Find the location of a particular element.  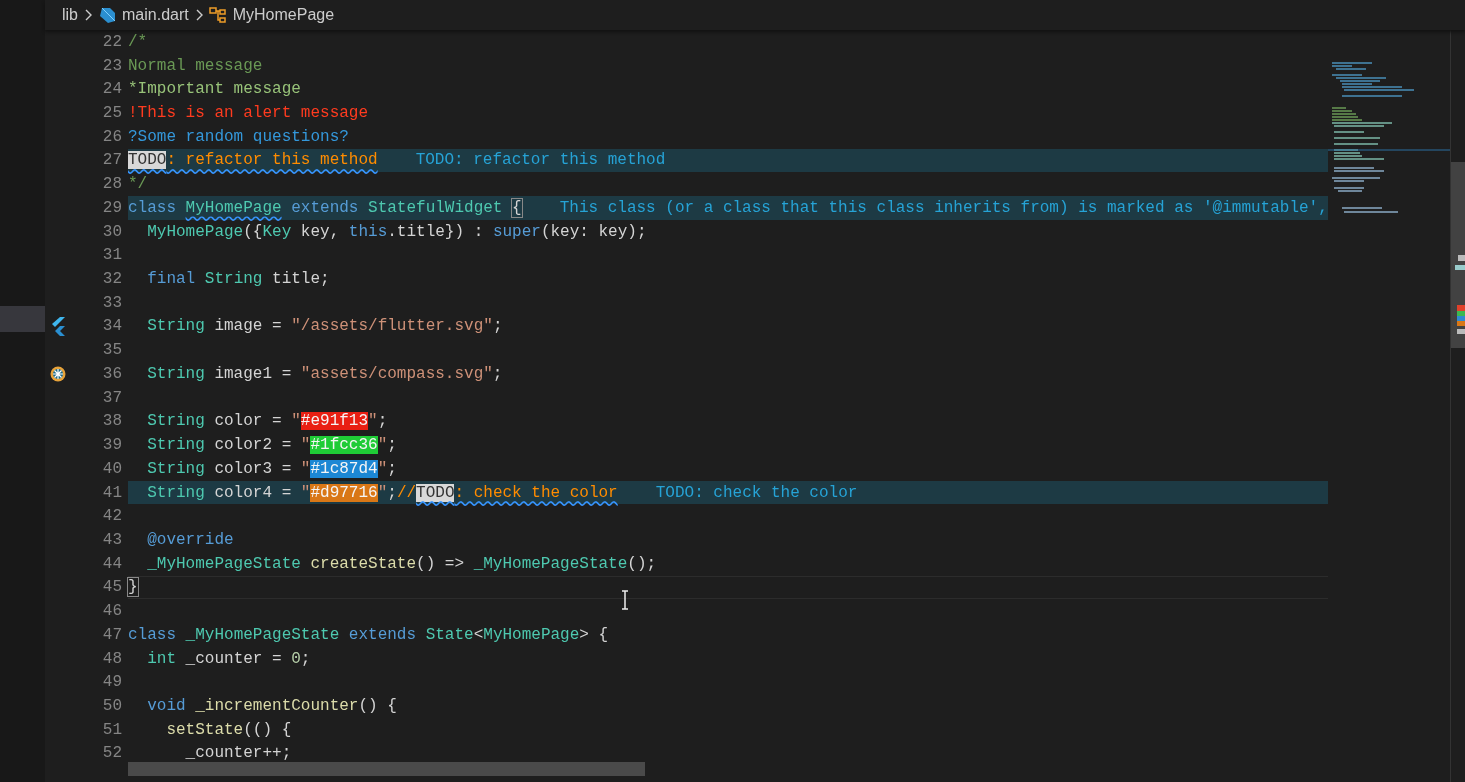

line-number: 26 is located at coordinates (111, 136).